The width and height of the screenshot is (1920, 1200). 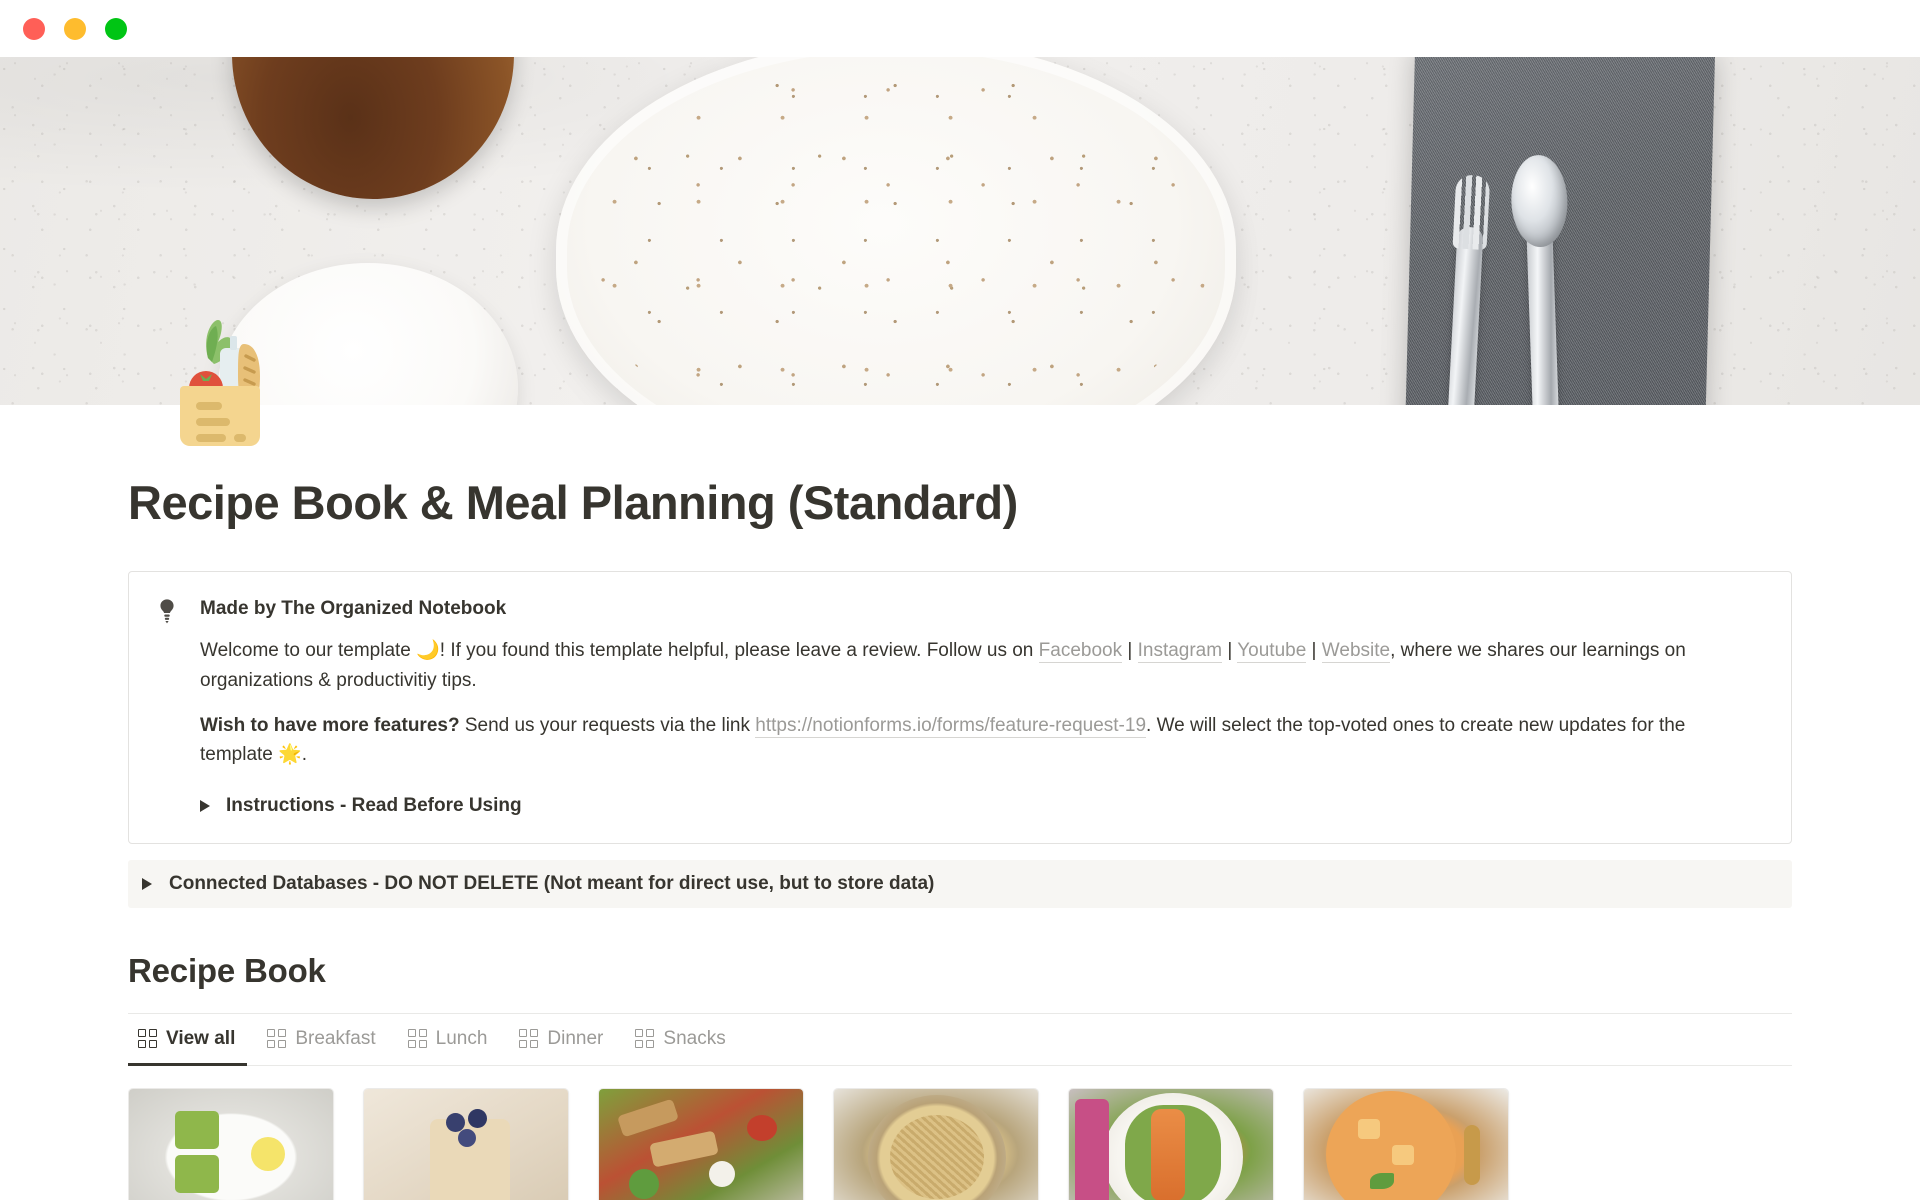 What do you see at coordinates (960, 971) in the screenshot?
I see `recipe-book-heading: Recipe Book` at bounding box center [960, 971].